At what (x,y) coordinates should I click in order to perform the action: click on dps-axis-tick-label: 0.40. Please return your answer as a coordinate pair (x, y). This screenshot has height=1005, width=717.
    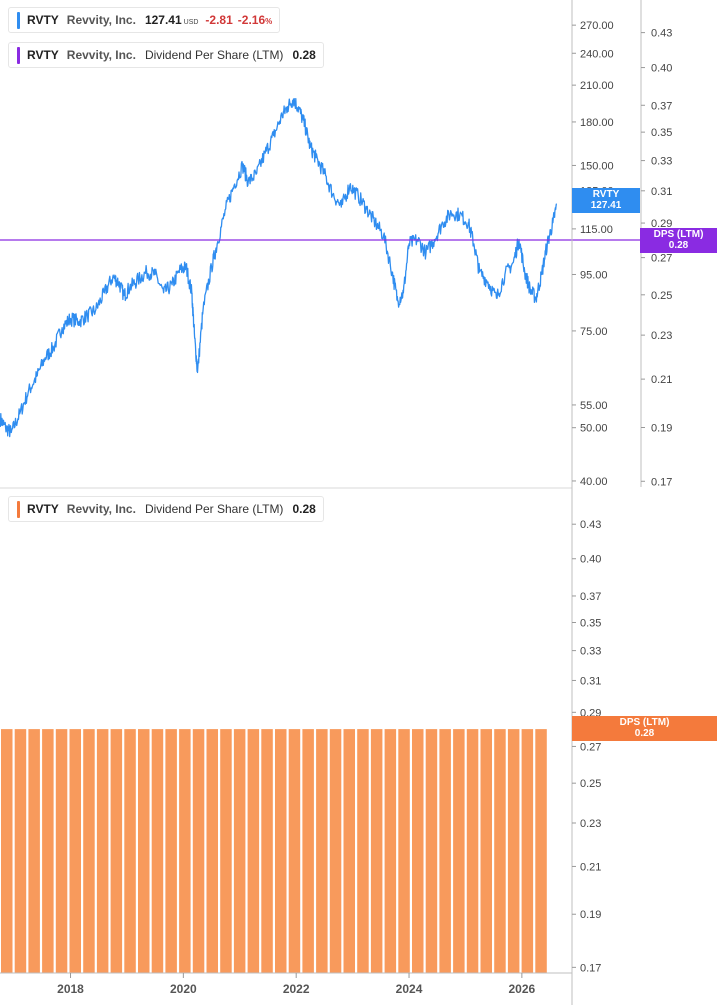
    Looking at the image, I should click on (661, 69).